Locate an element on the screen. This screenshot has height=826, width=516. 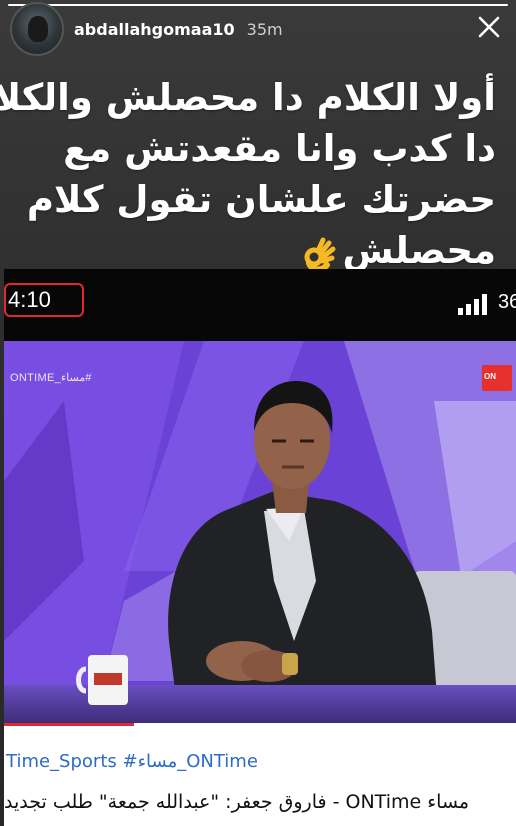
signal-bars-icon is located at coordinates (472, 304).